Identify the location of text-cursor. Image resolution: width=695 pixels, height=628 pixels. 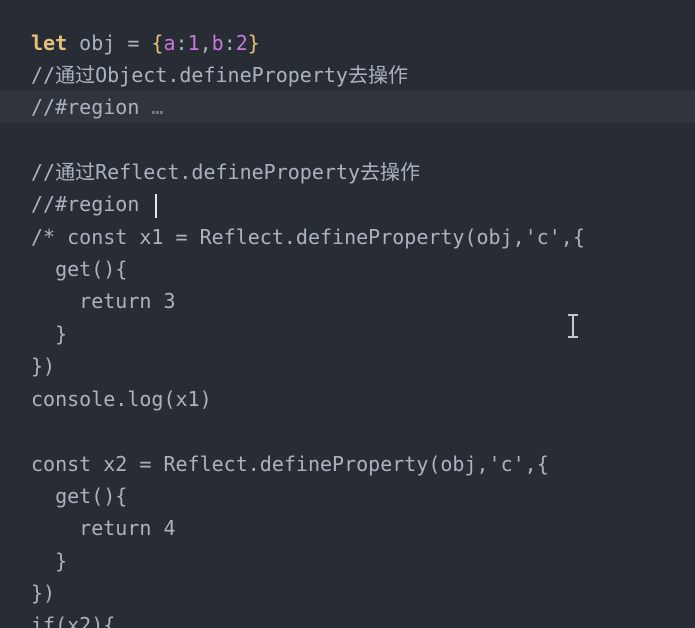
(156, 205).